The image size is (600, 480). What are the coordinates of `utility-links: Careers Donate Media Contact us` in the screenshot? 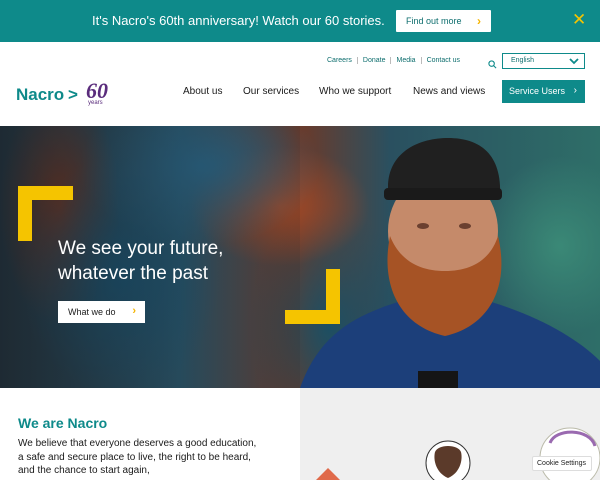 It's located at (393, 60).